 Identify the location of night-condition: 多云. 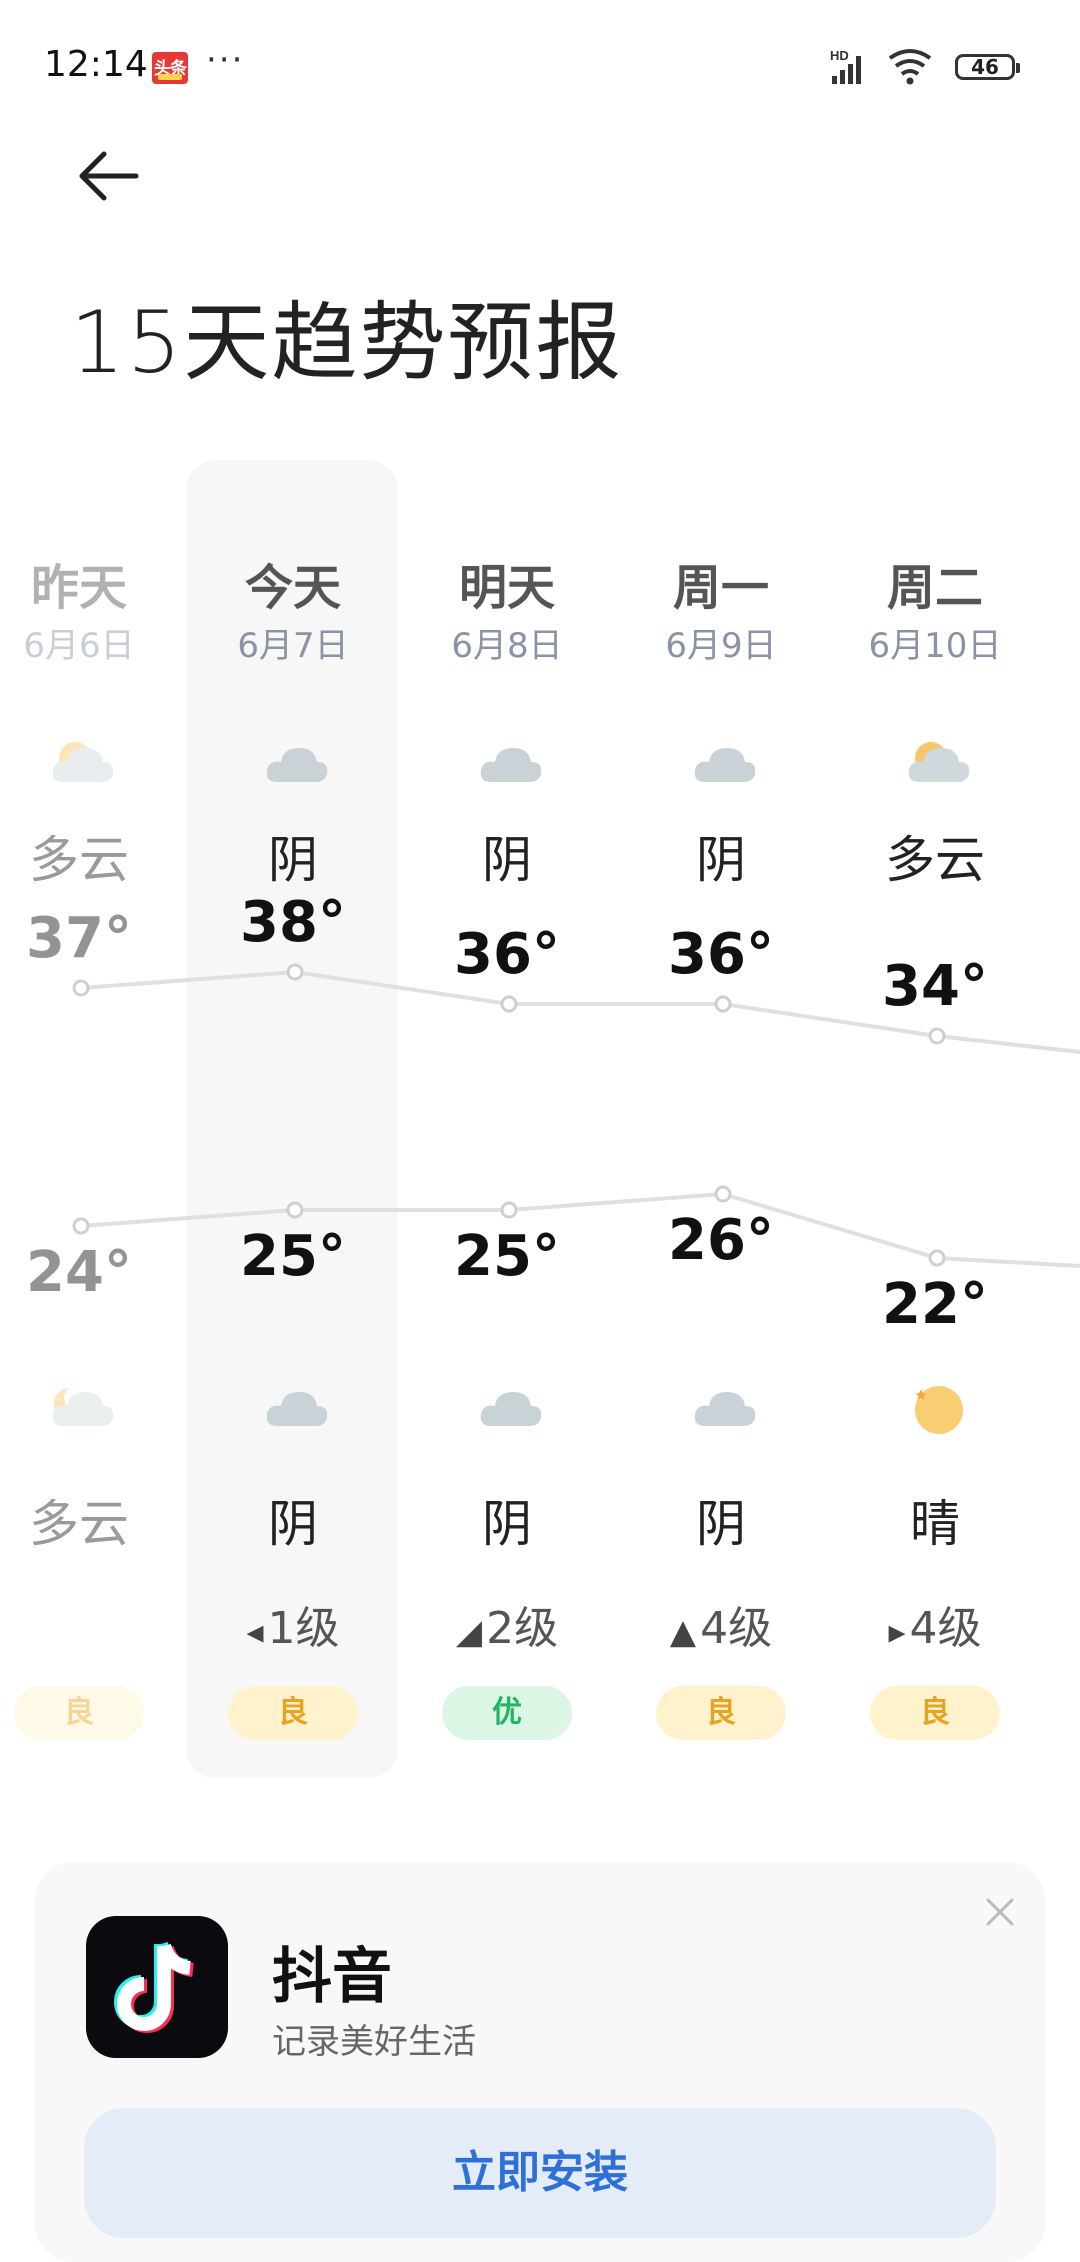
(79, 1524).